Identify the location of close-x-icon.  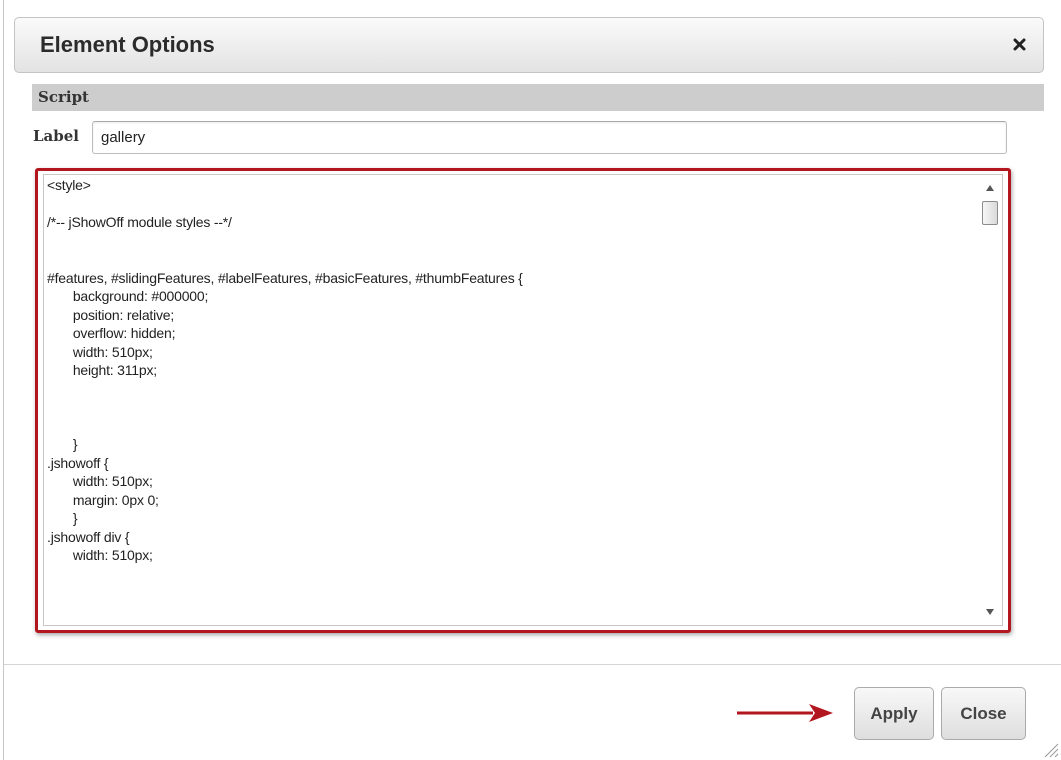
(1020, 44).